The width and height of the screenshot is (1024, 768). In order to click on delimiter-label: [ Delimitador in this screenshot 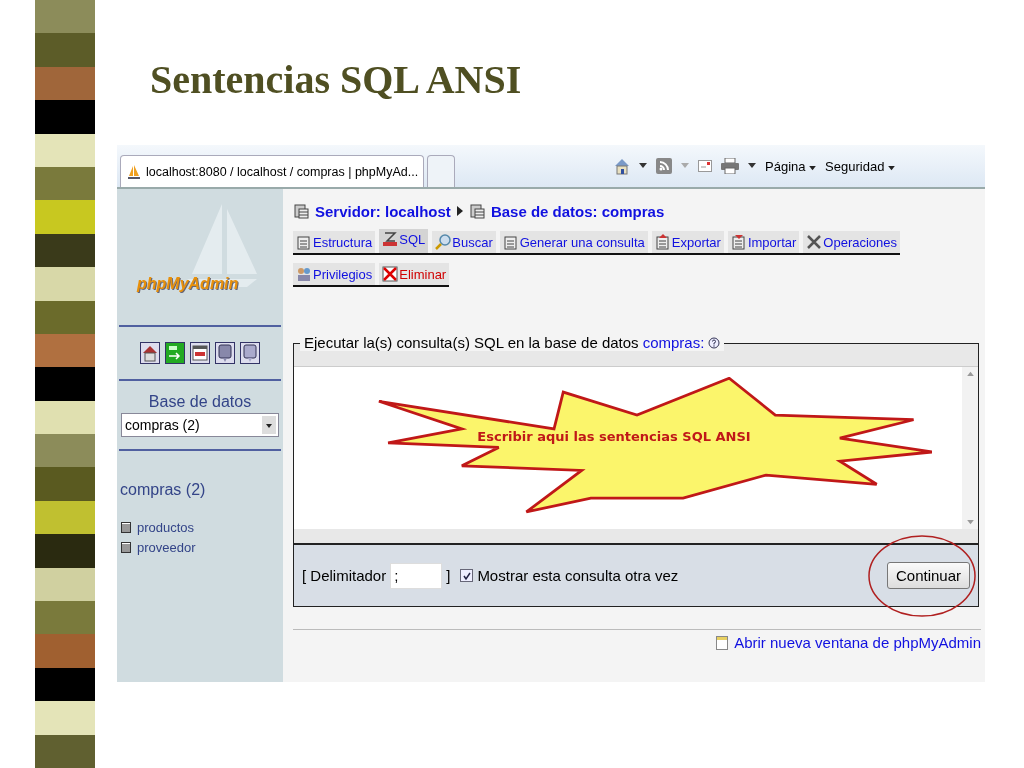, I will do `click(344, 575)`.